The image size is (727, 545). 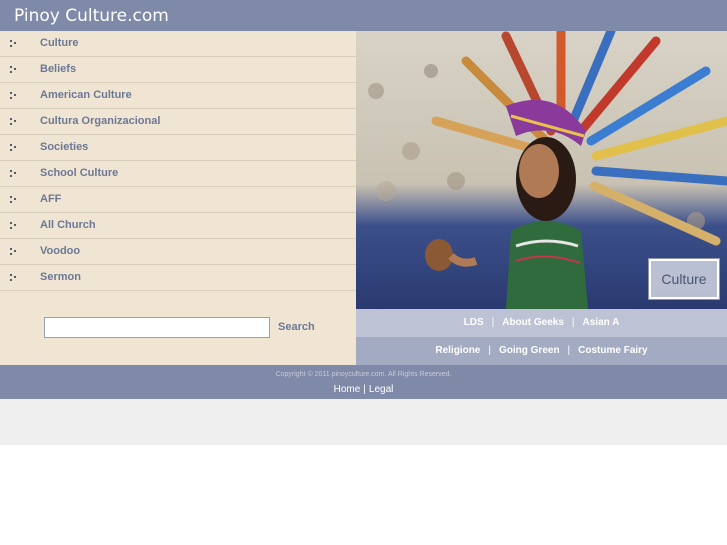 What do you see at coordinates (178, 278) in the screenshot?
I see `sidebar-item-sermon: Sermon` at bounding box center [178, 278].